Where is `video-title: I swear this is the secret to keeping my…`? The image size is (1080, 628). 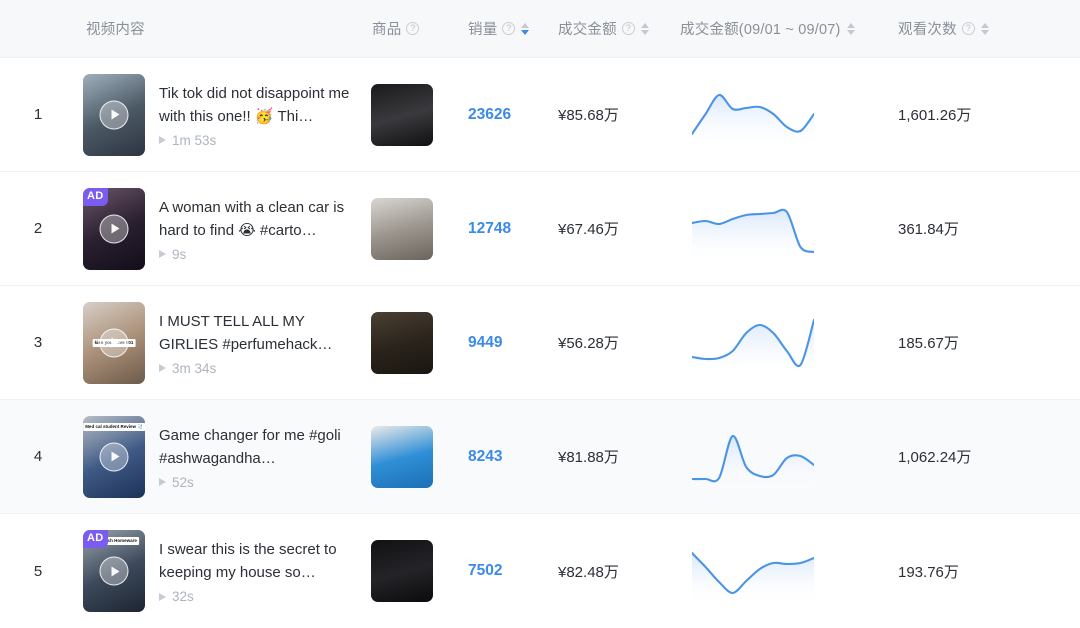
video-title: I swear this is the secret to keeping my… is located at coordinates (257, 561).